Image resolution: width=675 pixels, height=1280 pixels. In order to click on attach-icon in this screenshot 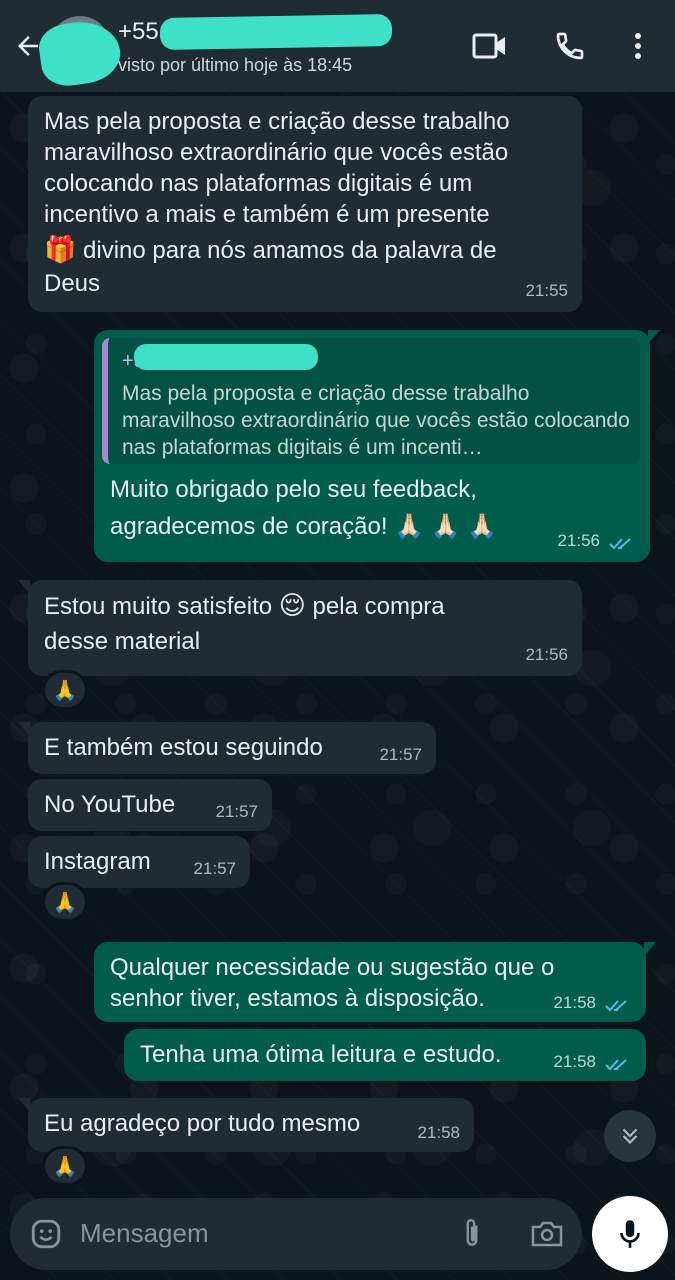, I will do `click(472, 1234)`.